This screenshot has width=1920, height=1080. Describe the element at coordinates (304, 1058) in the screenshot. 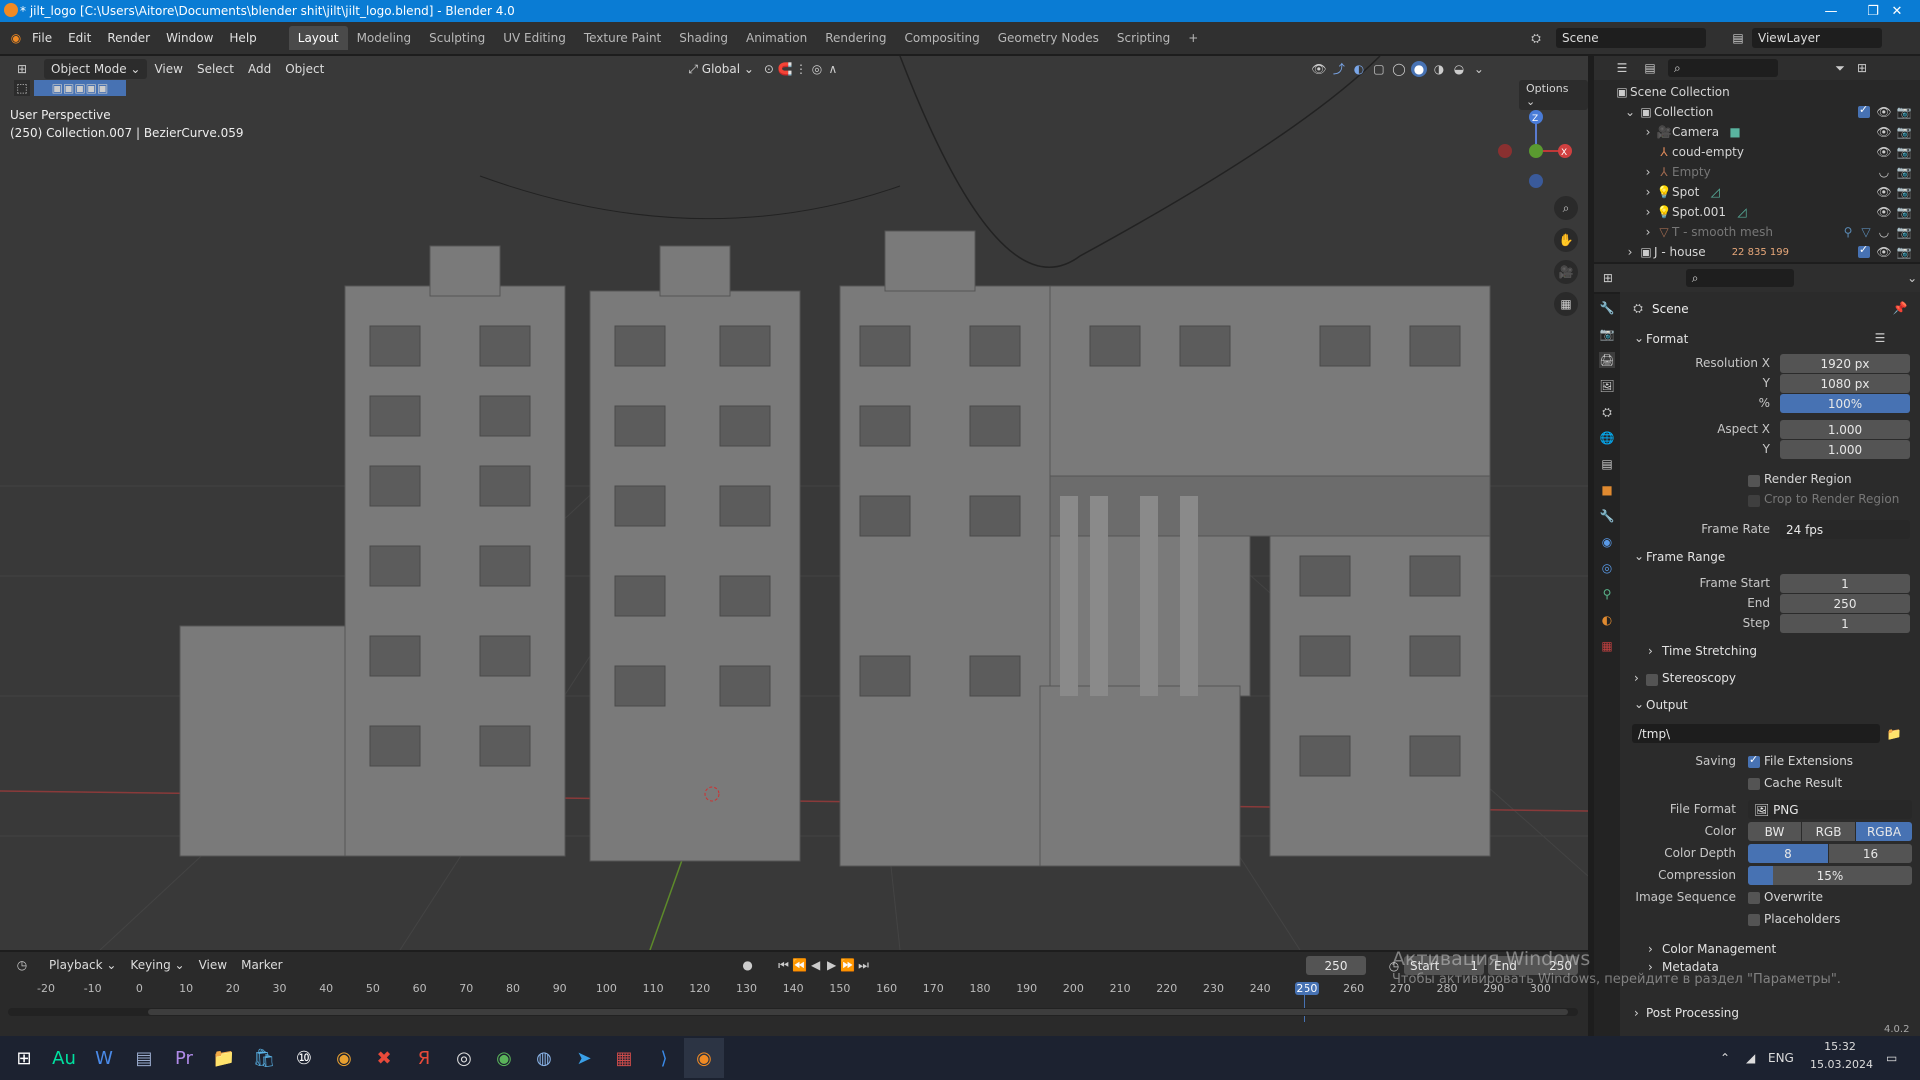

I see `app-icon: ⑩` at that location.